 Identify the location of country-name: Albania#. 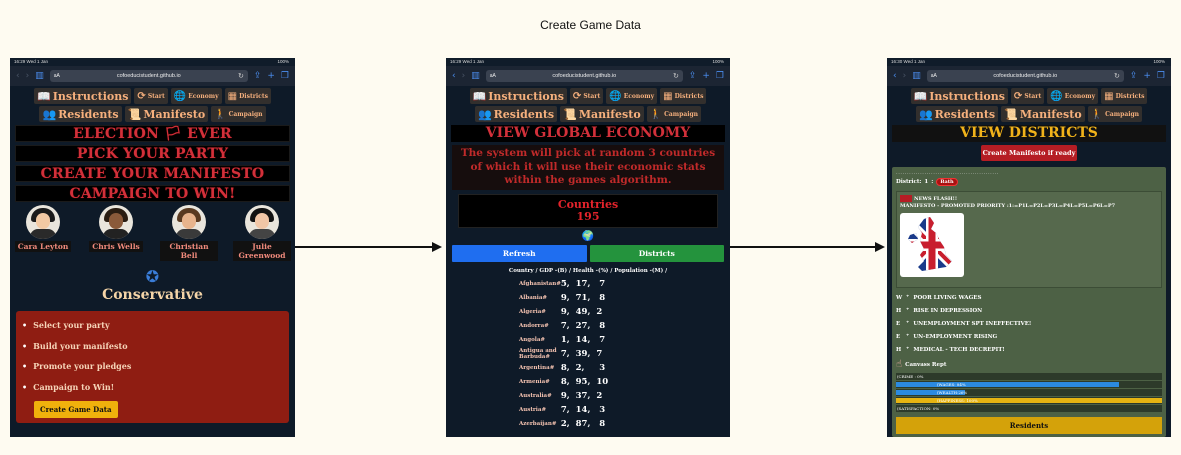
(533, 297).